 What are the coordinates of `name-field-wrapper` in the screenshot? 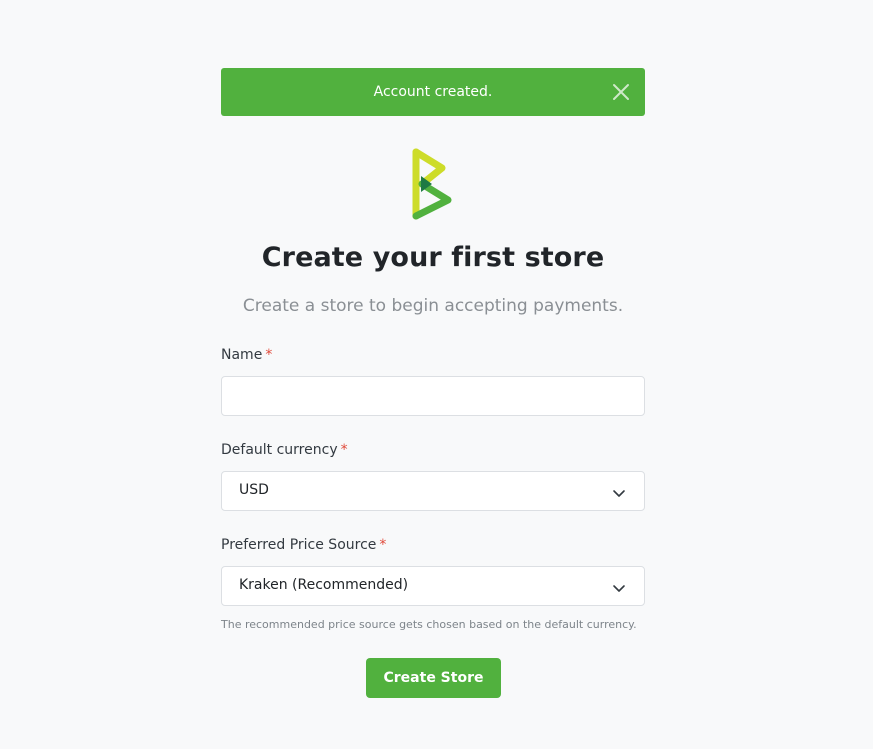 It's located at (433, 396).